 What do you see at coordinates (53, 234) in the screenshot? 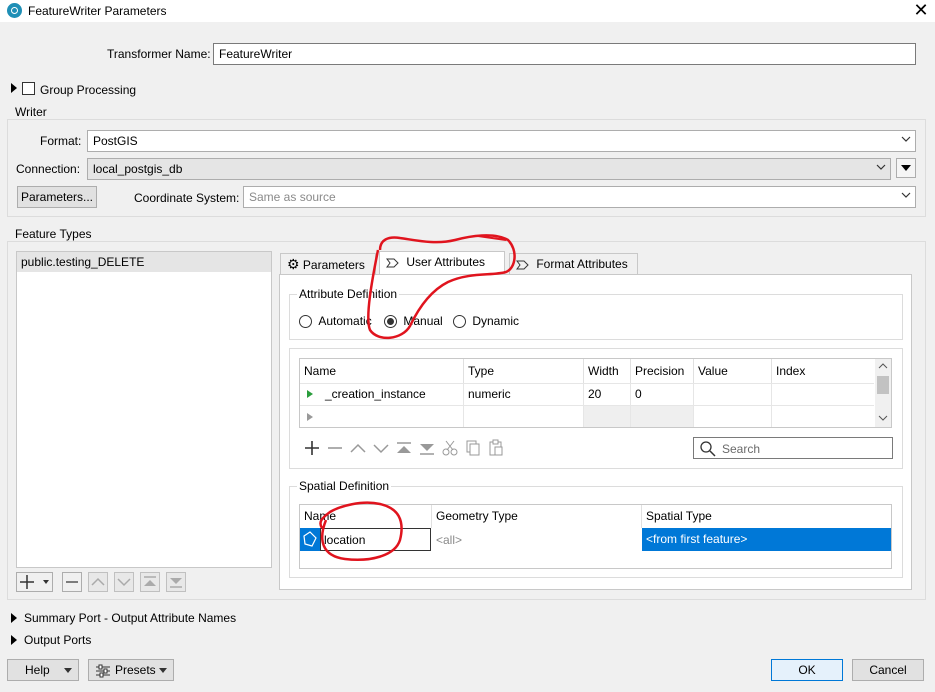
I see `feature-types-label: Feature Types` at bounding box center [53, 234].